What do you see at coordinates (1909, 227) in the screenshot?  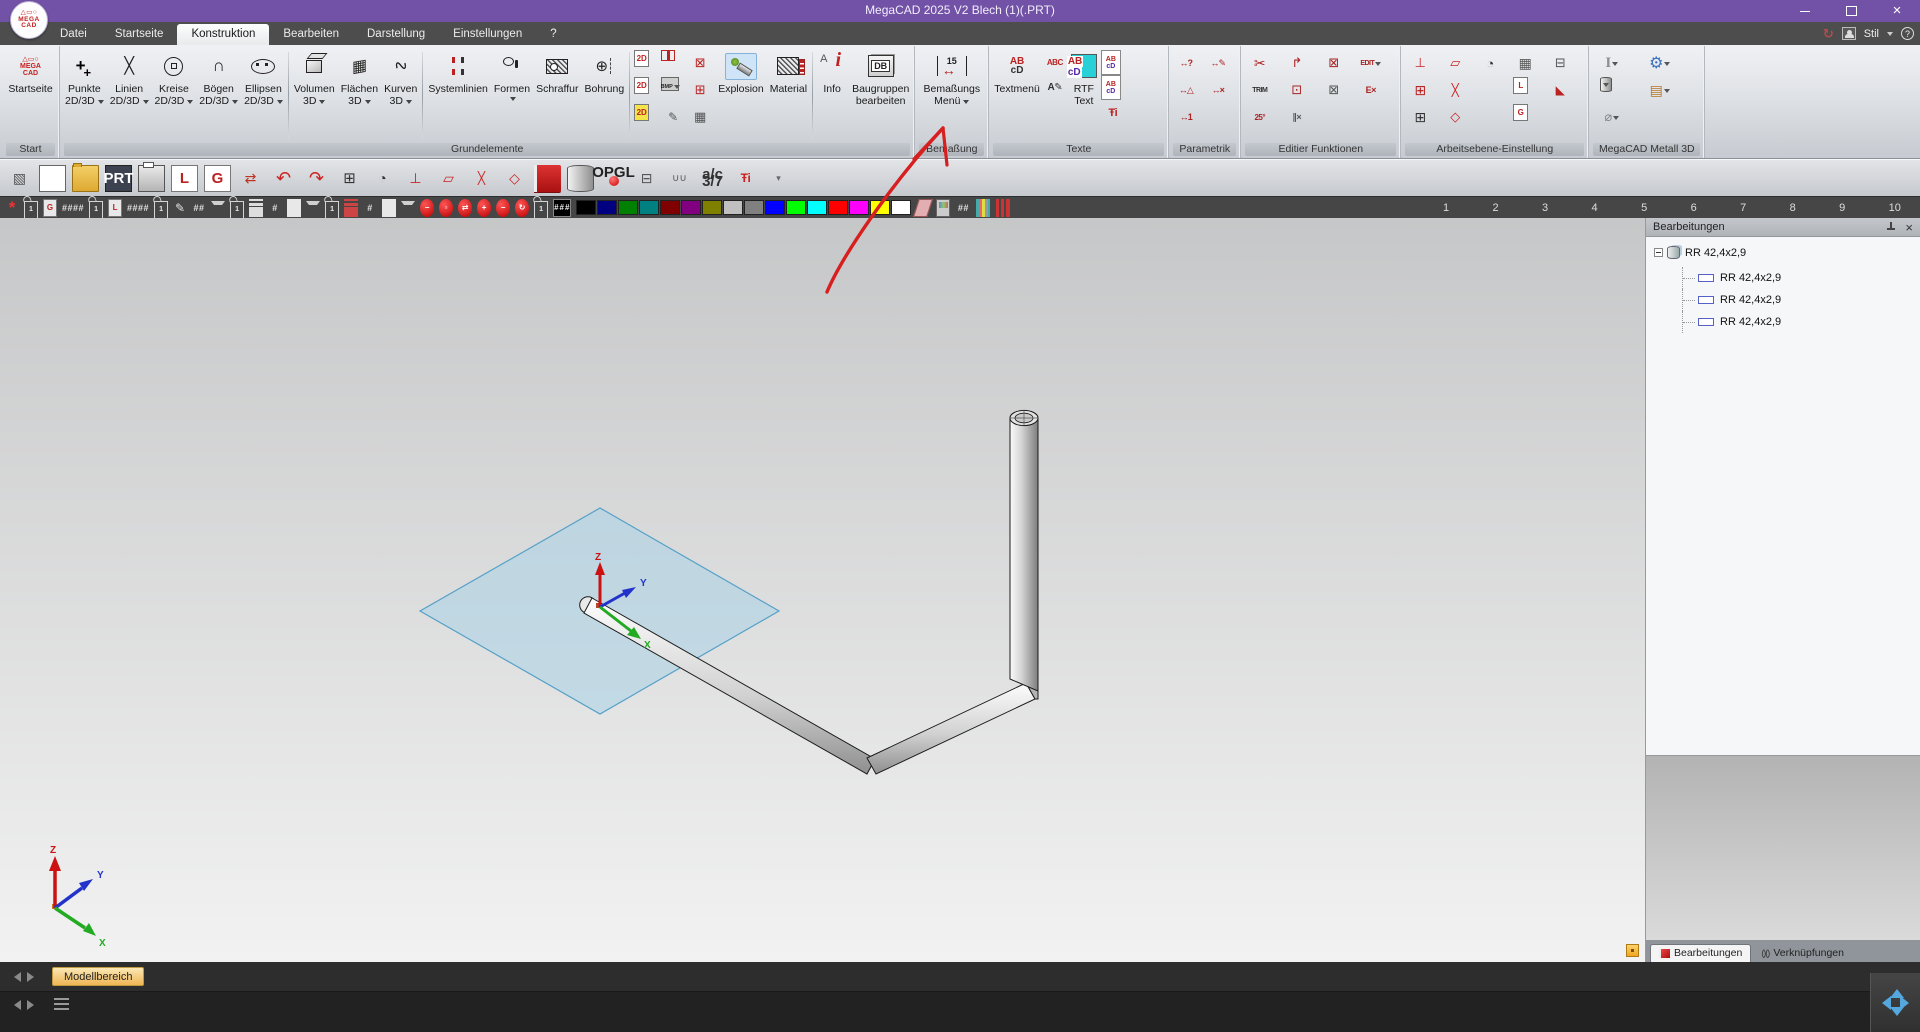 I see `close-icon` at bounding box center [1909, 227].